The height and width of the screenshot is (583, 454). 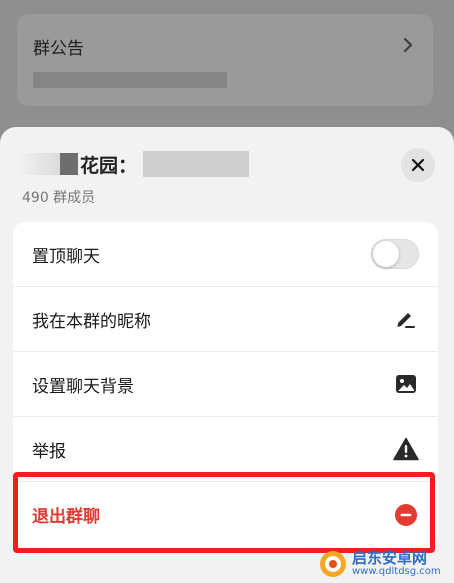 I want to click on announcement-blurred-text, so click(x=130, y=80).